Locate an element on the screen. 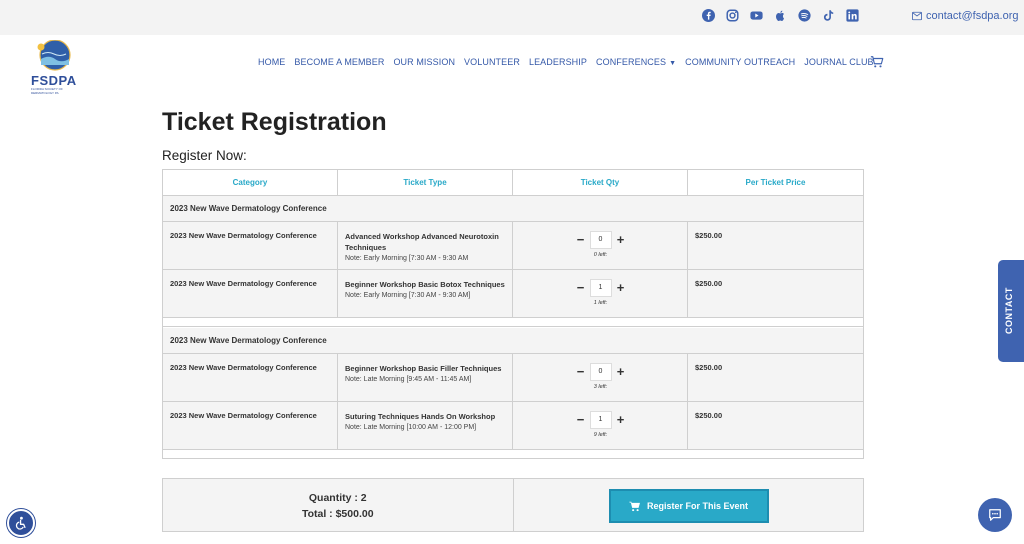  header-ticket-qty: Ticket Qty is located at coordinates (600, 183).